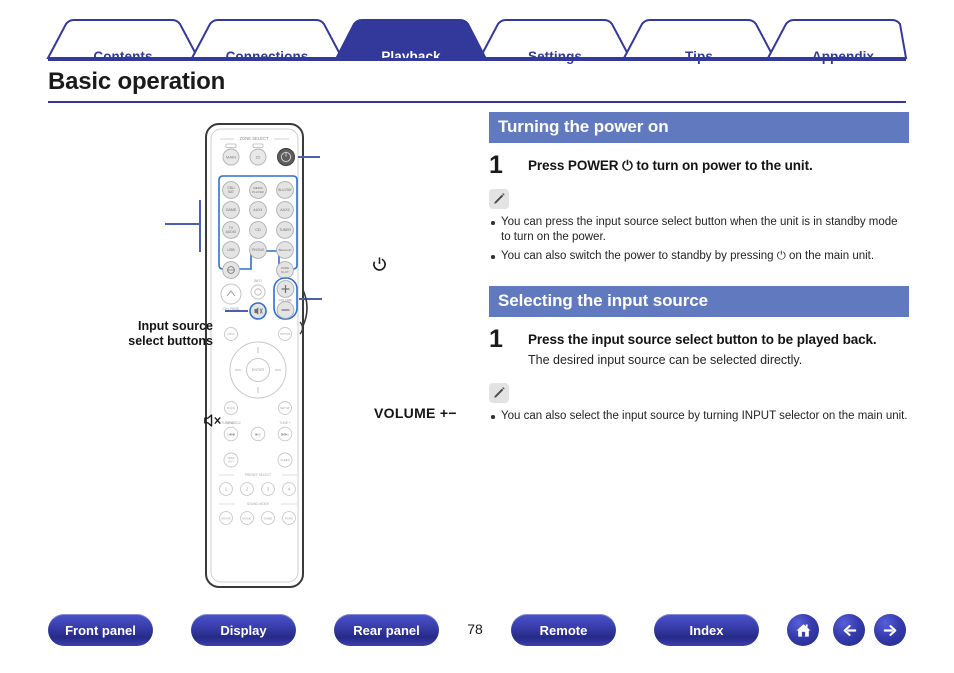 The width and height of the screenshot is (954, 673). What do you see at coordinates (285, 190) in the screenshot?
I see `svg-text: BLU-RAY` at bounding box center [285, 190].